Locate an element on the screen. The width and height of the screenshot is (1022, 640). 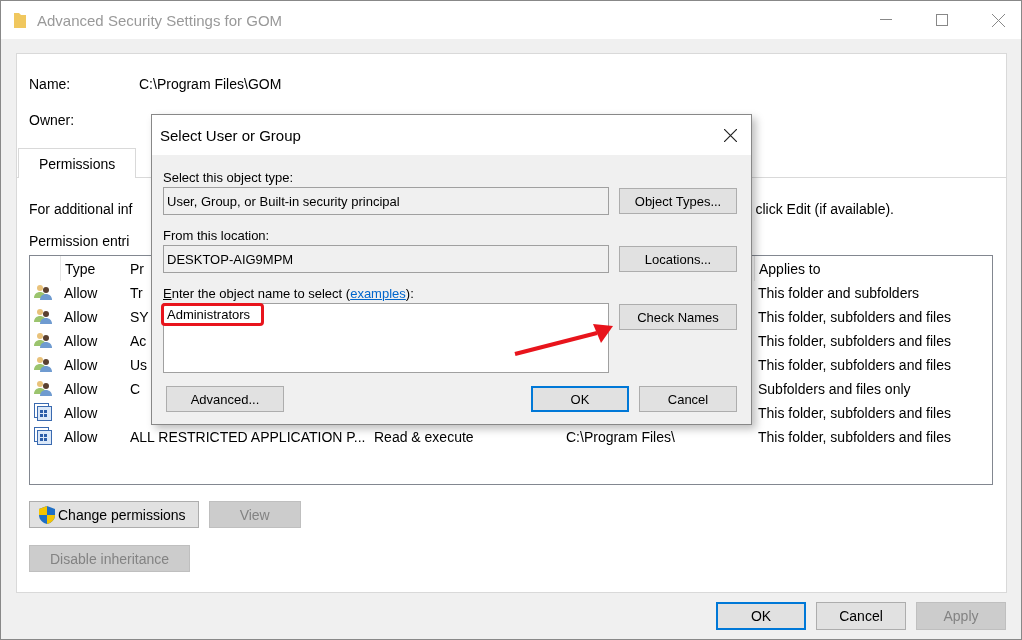
table-cell: Tr is located at coordinates (136, 293).